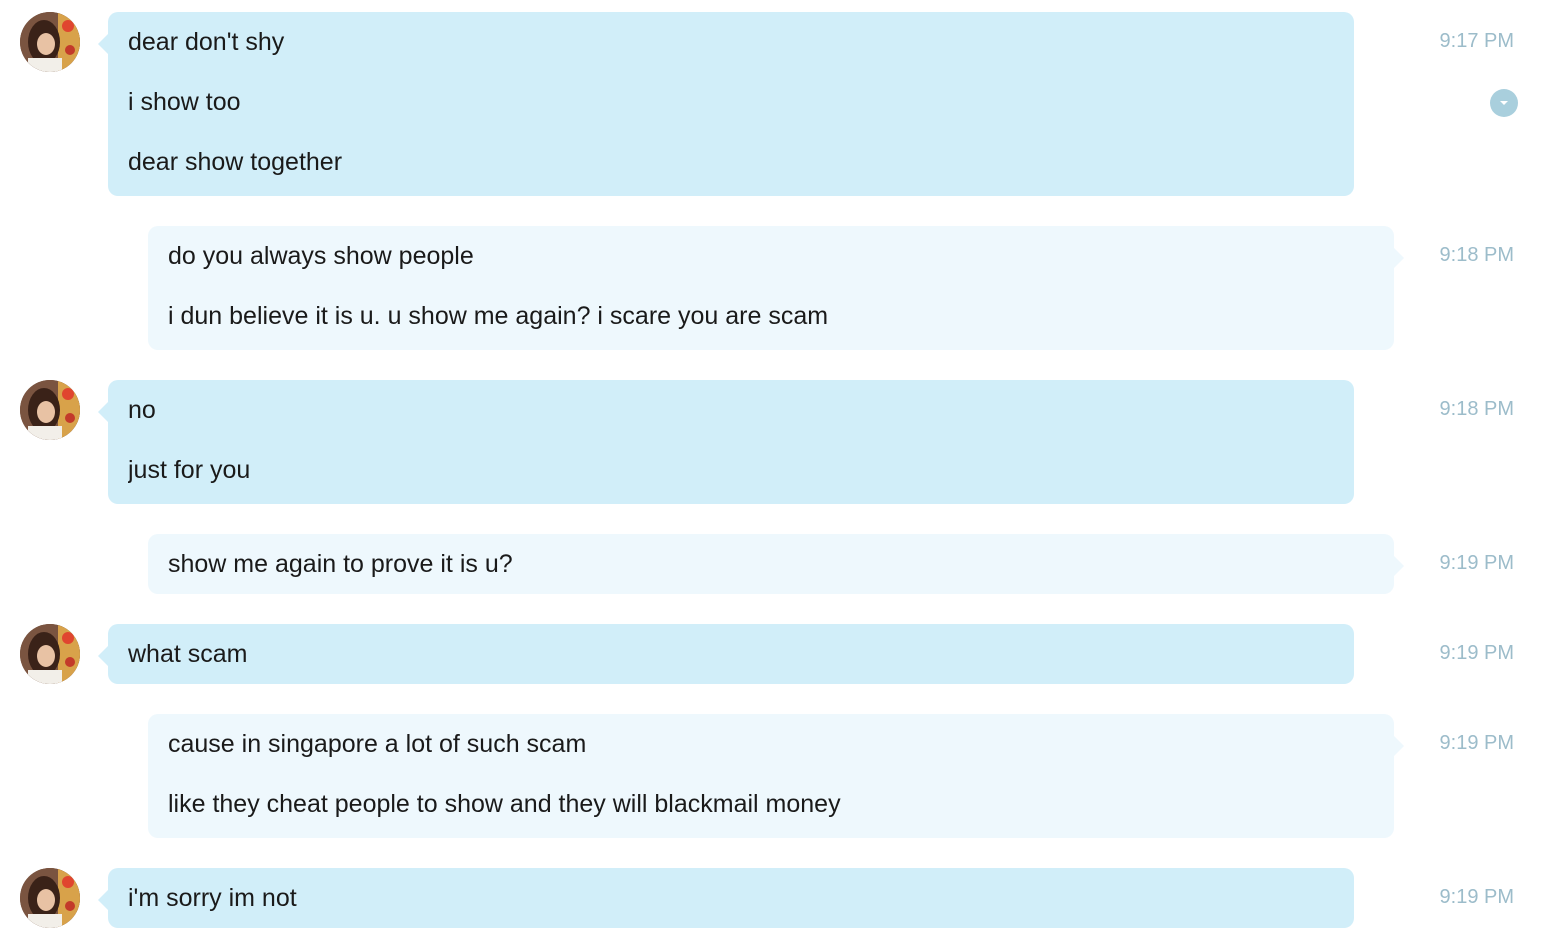 This screenshot has width=1550, height=944. Describe the element at coordinates (776, 564) in the screenshot. I see `message-bubble: show me again to prove it is u?` at that location.